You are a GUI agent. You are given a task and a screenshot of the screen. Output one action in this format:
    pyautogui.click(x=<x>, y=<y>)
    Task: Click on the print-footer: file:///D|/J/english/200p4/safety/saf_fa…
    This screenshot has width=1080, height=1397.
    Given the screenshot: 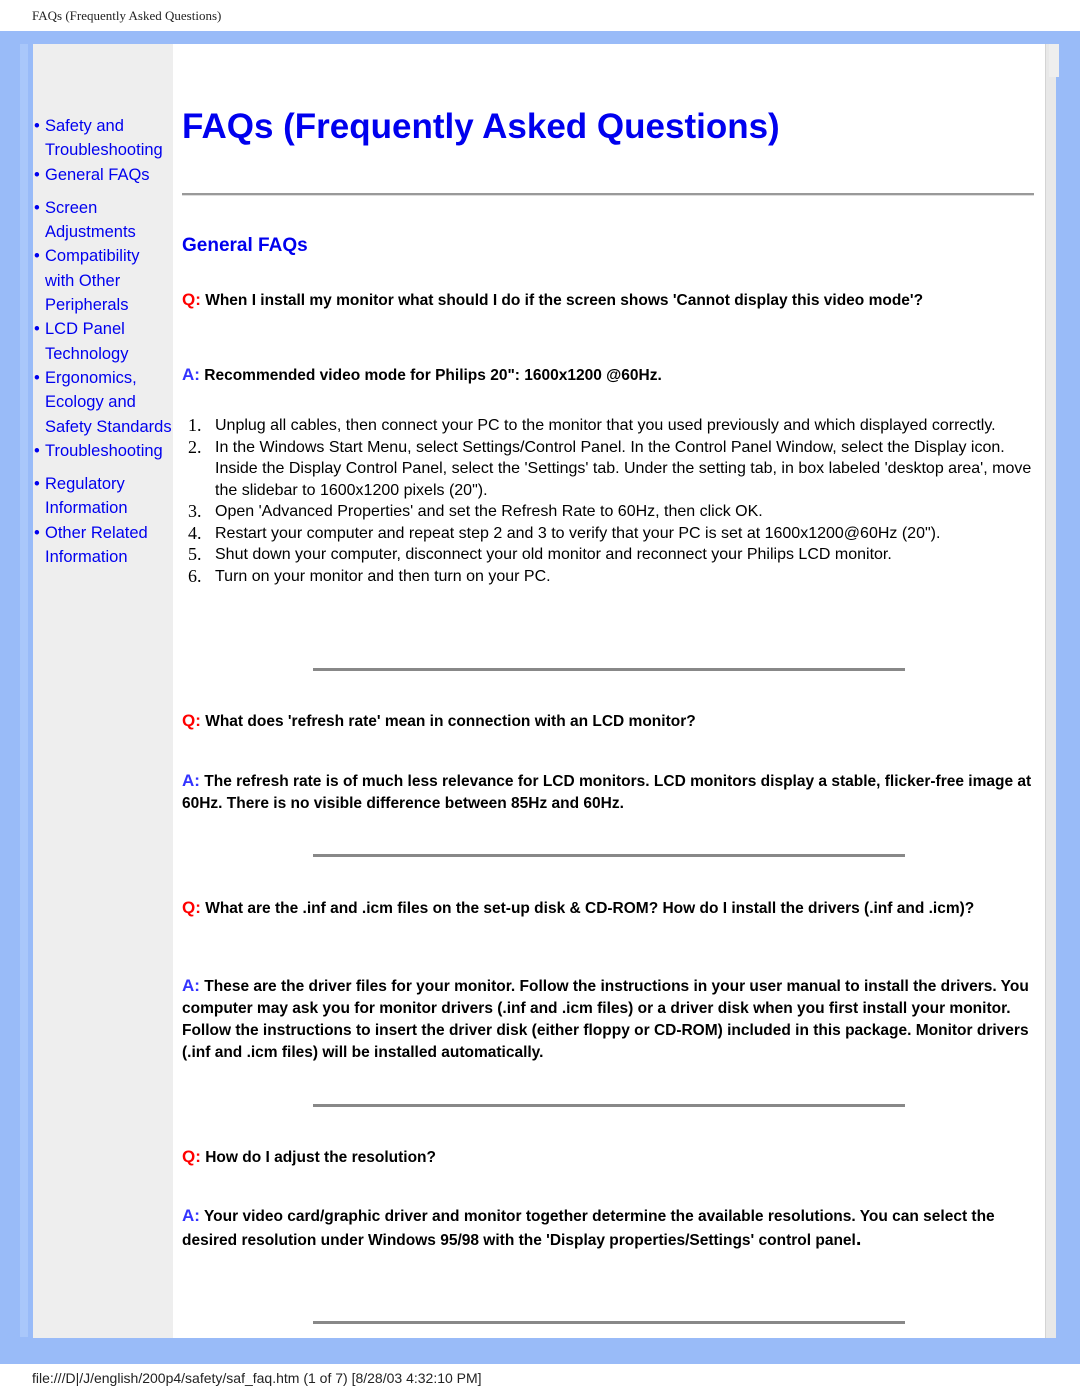 What is the action you would take?
    pyautogui.click(x=257, y=1378)
    